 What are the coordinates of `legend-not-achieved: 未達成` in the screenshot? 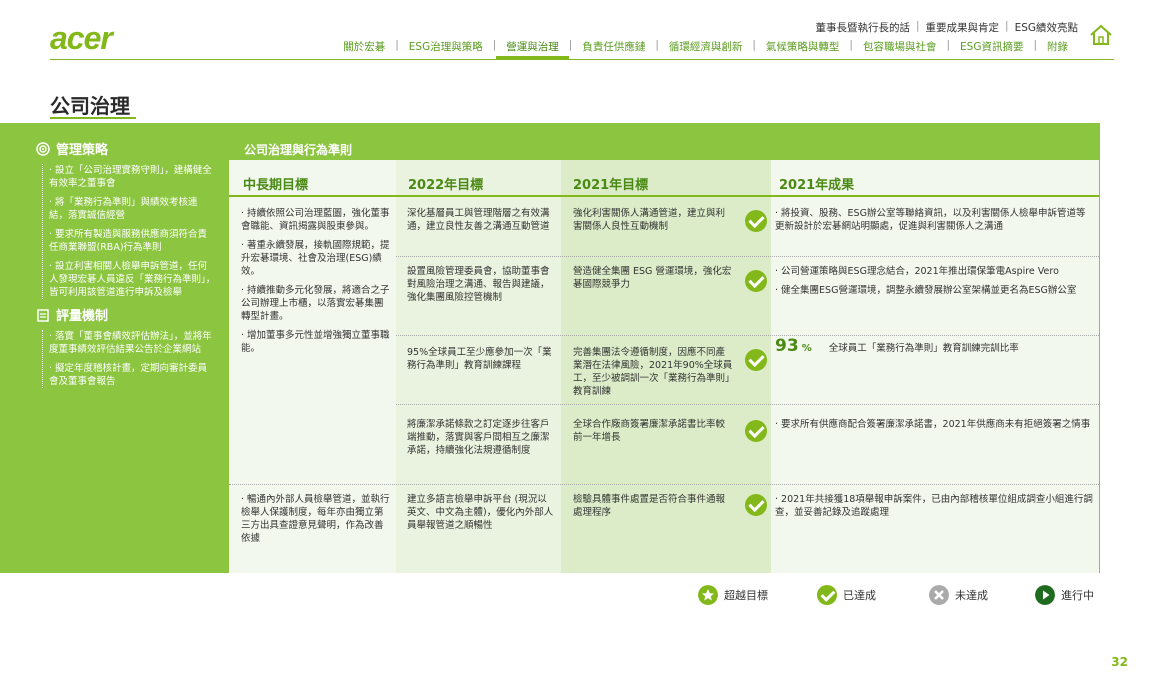 It's located at (958, 595).